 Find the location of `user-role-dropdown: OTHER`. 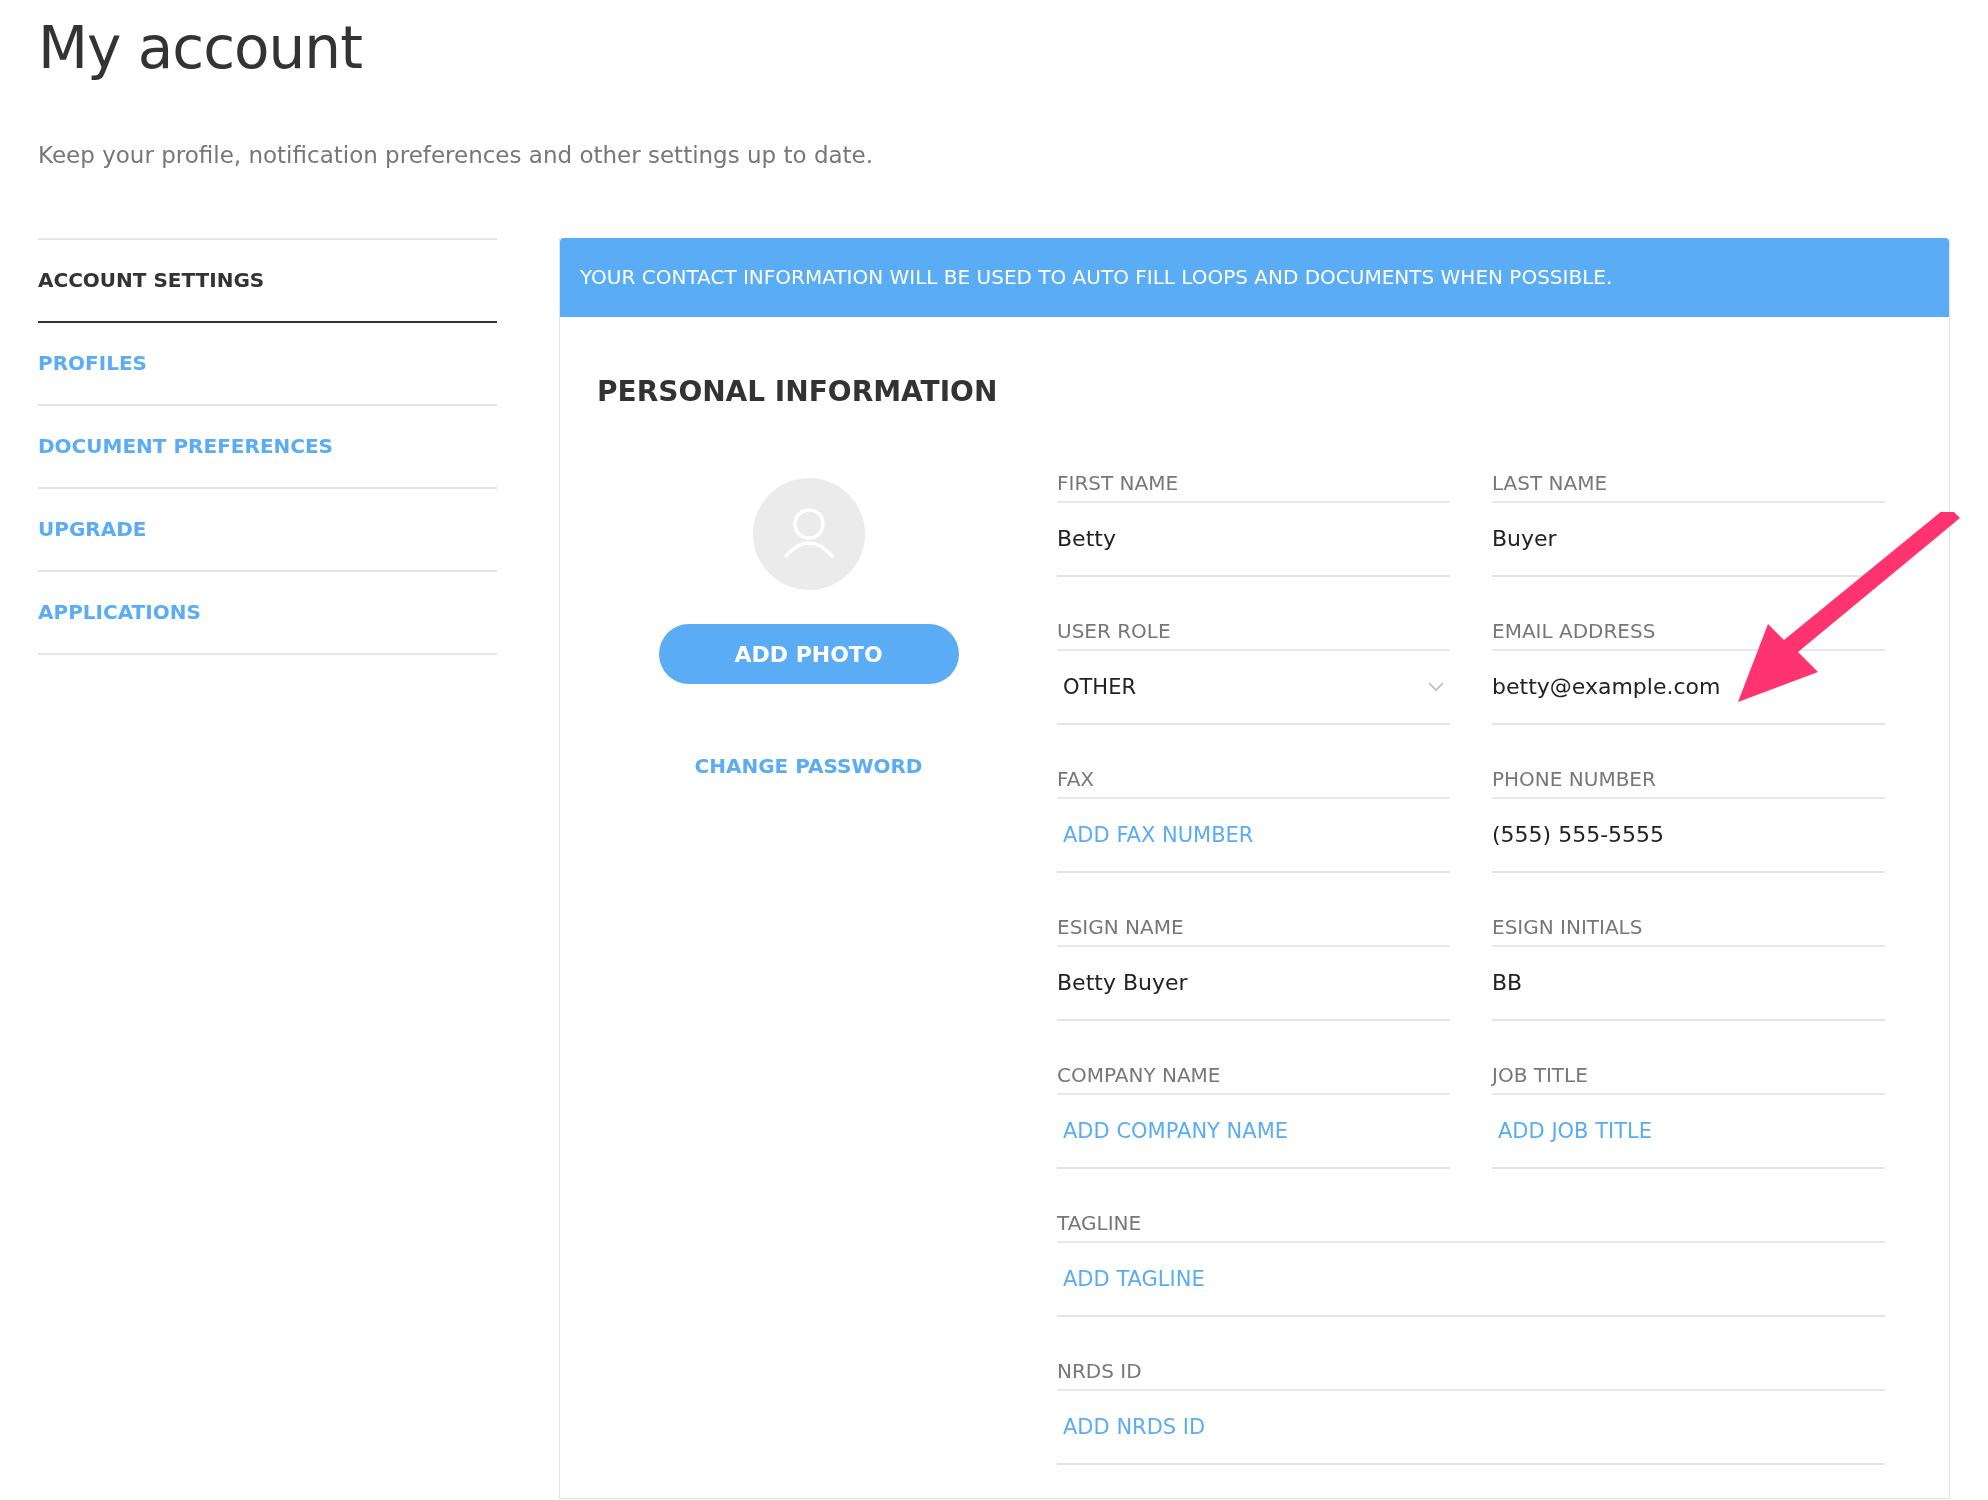

user-role-dropdown: OTHER is located at coordinates (1253, 688).